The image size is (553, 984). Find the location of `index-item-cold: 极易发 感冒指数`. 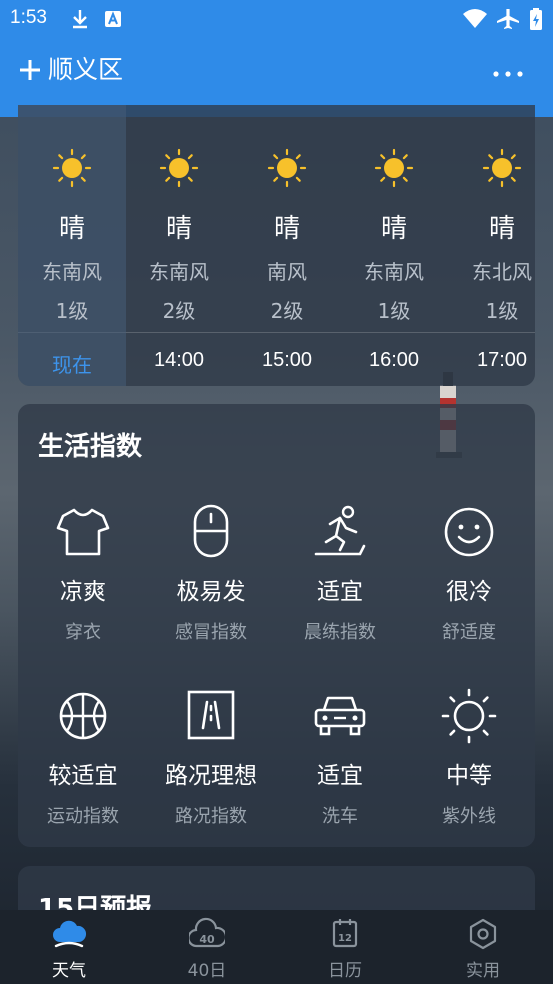

index-item-cold: 极易发 感冒指数 is located at coordinates (211, 574).